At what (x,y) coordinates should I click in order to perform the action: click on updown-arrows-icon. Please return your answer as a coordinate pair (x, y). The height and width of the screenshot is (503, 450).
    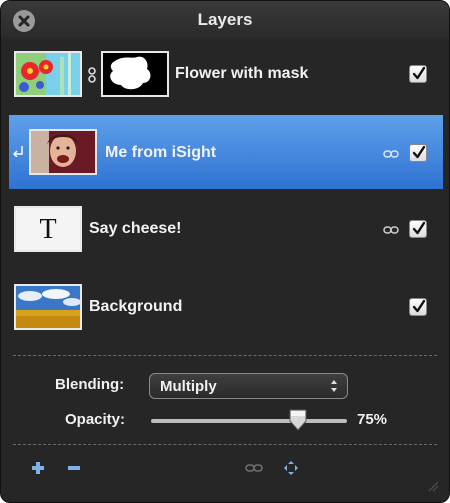
    Looking at the image, I should click on (334, 386).